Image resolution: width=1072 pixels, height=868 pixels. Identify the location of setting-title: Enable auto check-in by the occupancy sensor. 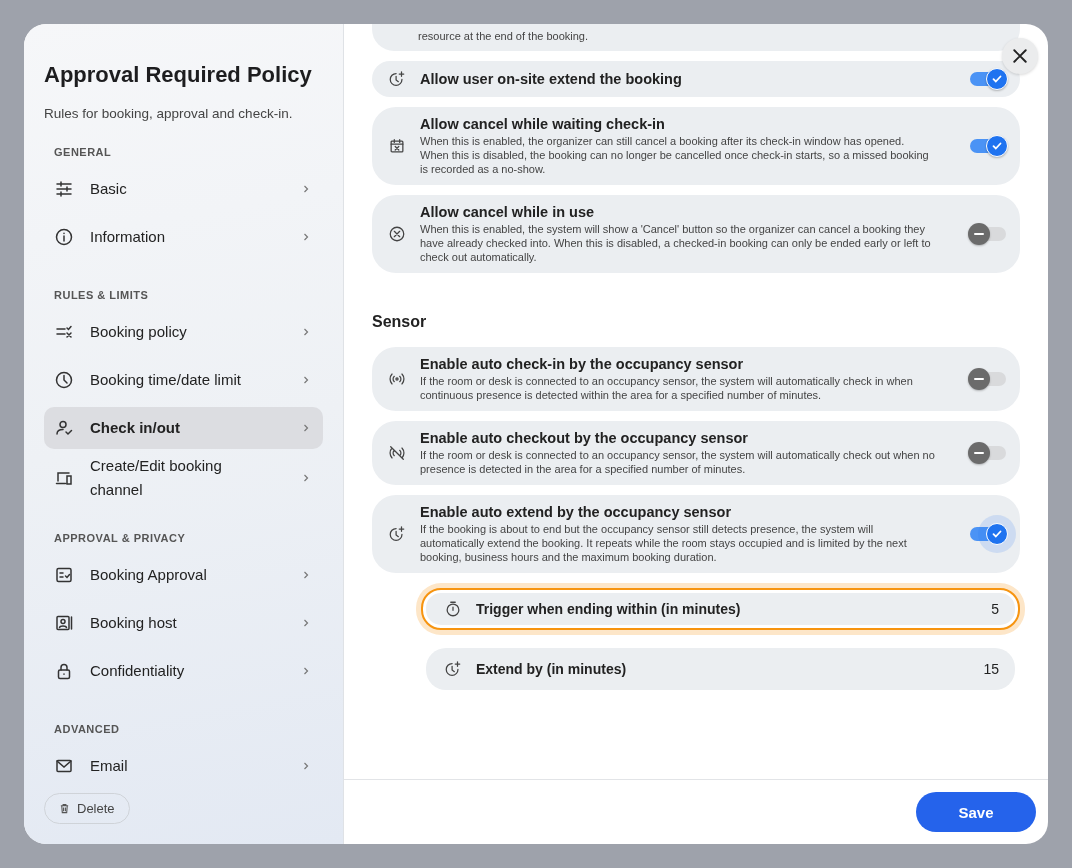
(582, 364).